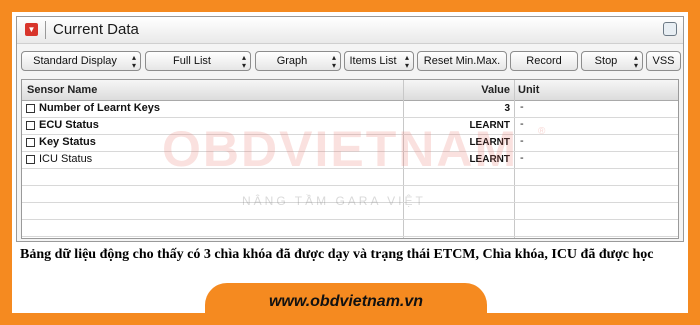 This screenshot has width=700, height=325. What do you see at coordinates (670, 29) in the screenshot?
I see `restore-window-icon` at bounding box center [670, 29].